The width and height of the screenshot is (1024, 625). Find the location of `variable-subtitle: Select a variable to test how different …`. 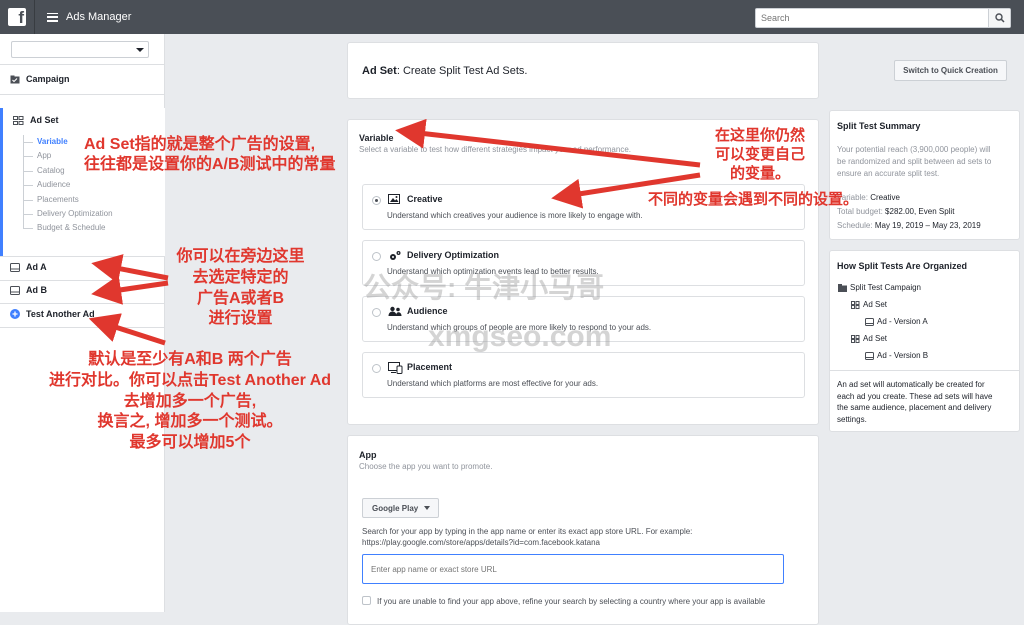

variable-subtitle: Select a variable to test how different … is located at coordinates (495, 149).